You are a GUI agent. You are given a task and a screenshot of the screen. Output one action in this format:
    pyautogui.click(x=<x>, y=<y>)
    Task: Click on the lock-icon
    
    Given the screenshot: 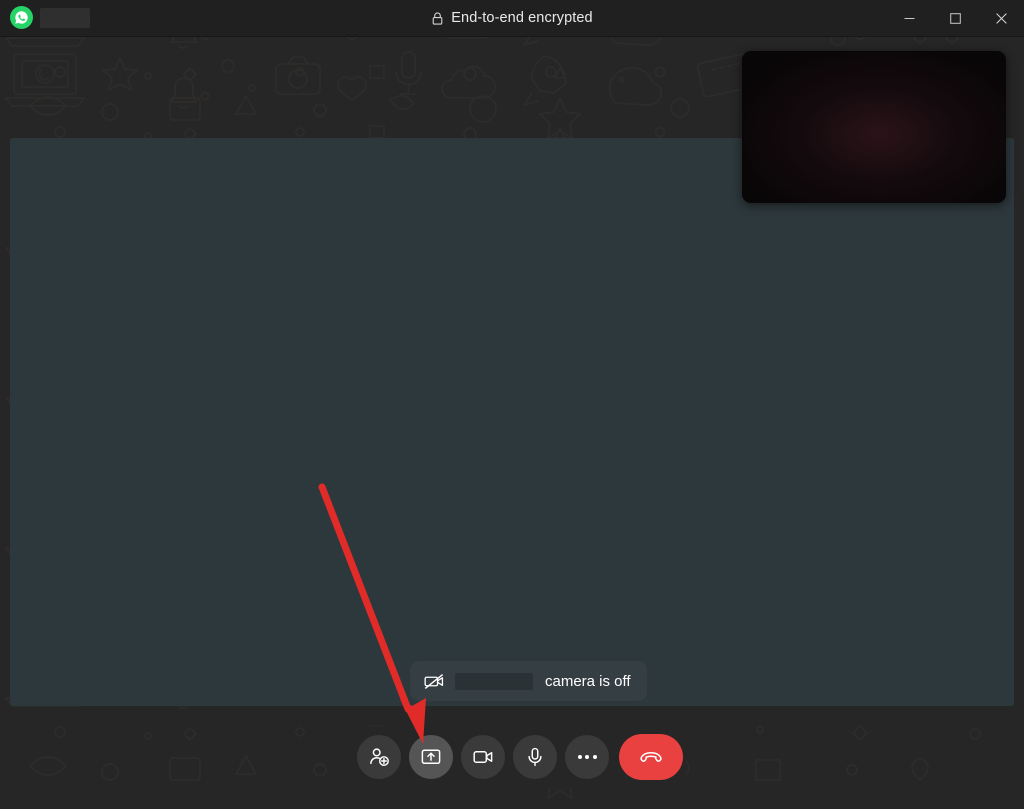 What is the action you would take?
    pyautogui.click(x=437, y=18)
    